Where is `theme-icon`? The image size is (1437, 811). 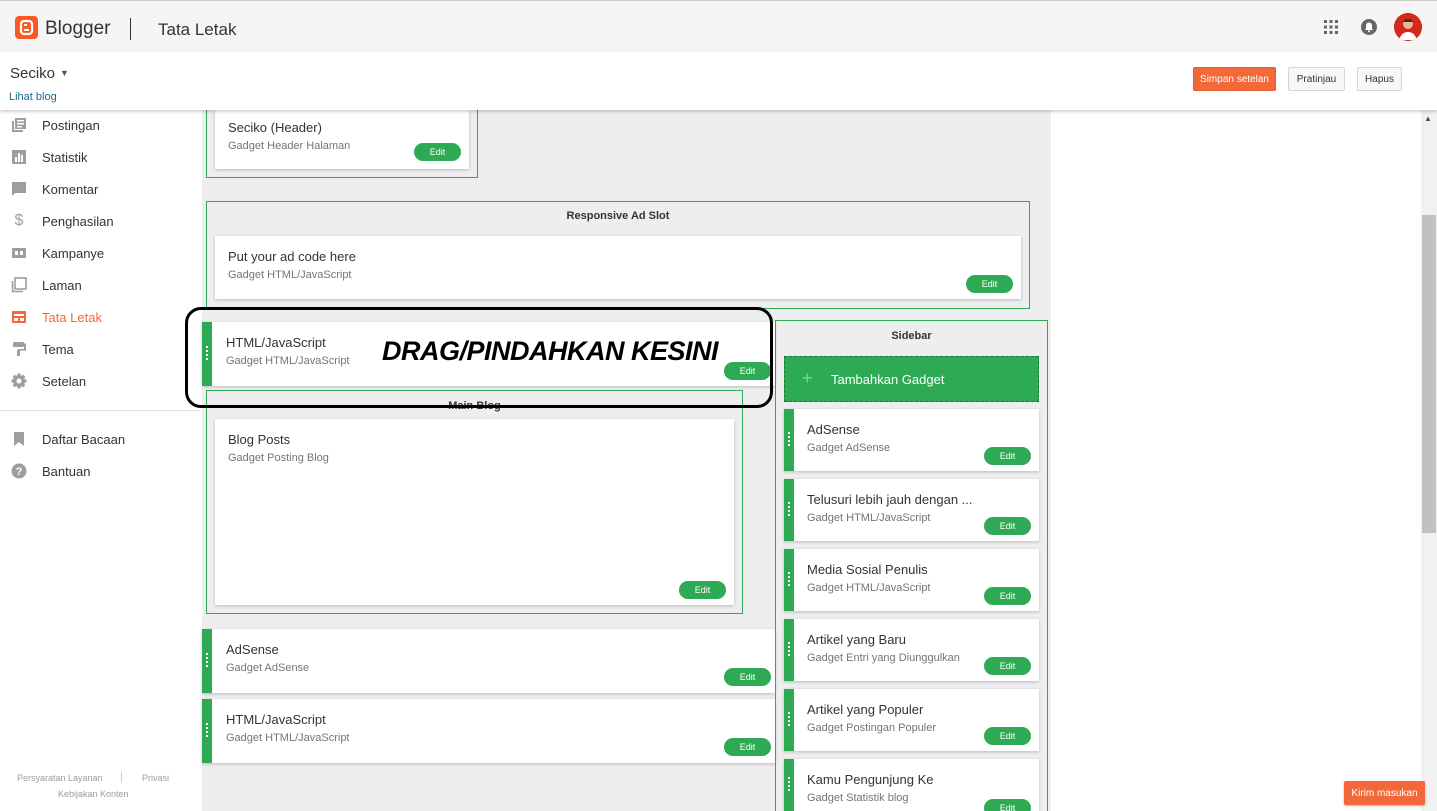
theme-icon is located at coordinates (19, 349).